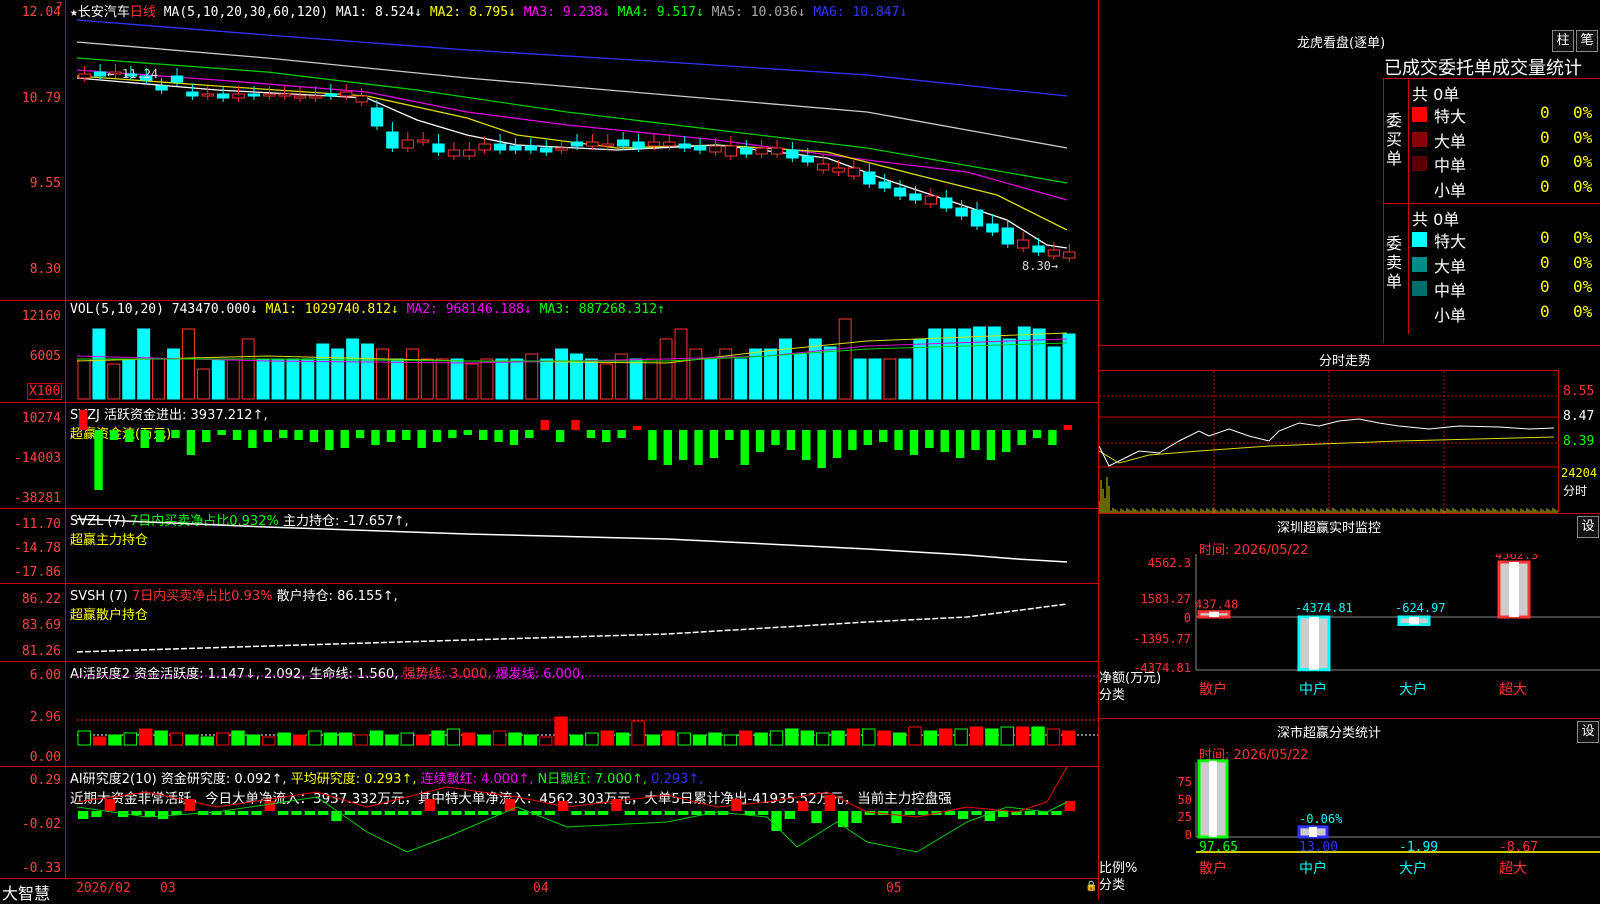  I want to click on svsh-chart, so click(582, 622).